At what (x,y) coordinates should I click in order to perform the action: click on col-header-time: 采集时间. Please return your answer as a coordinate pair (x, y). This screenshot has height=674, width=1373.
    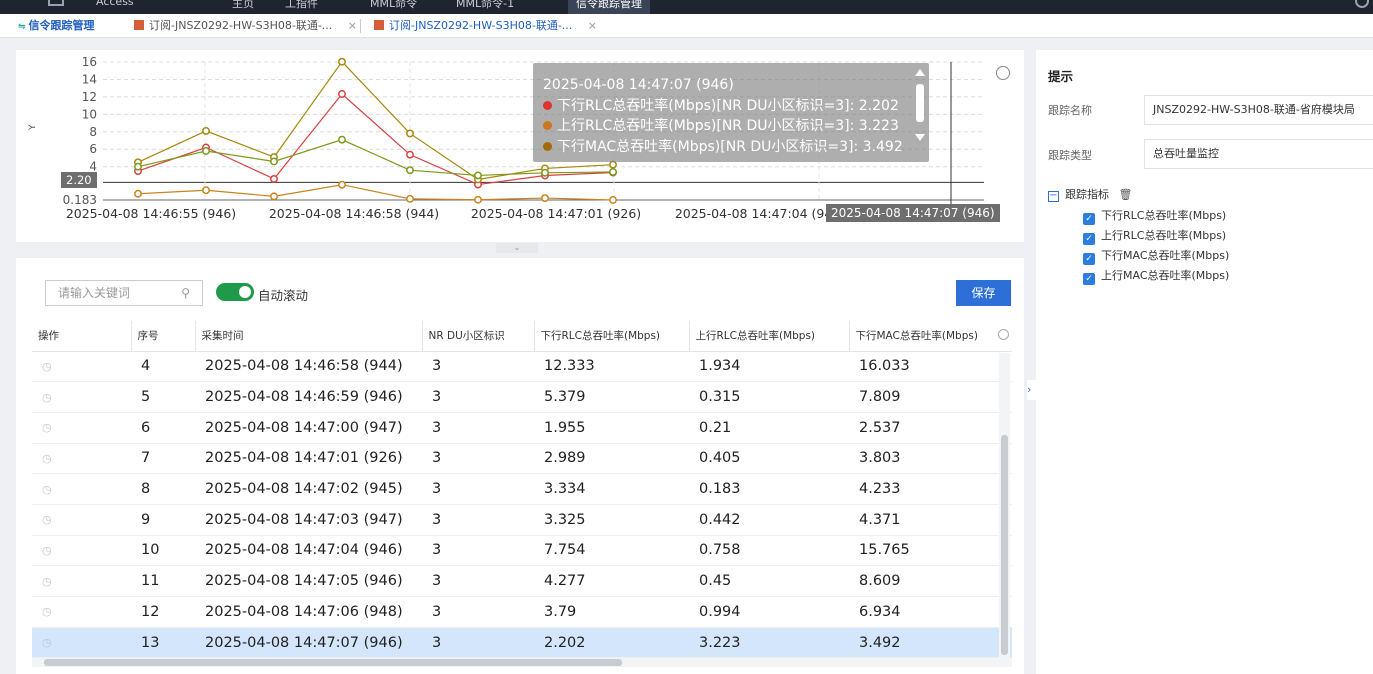
    Looking at the image, I should click on (308, 336).